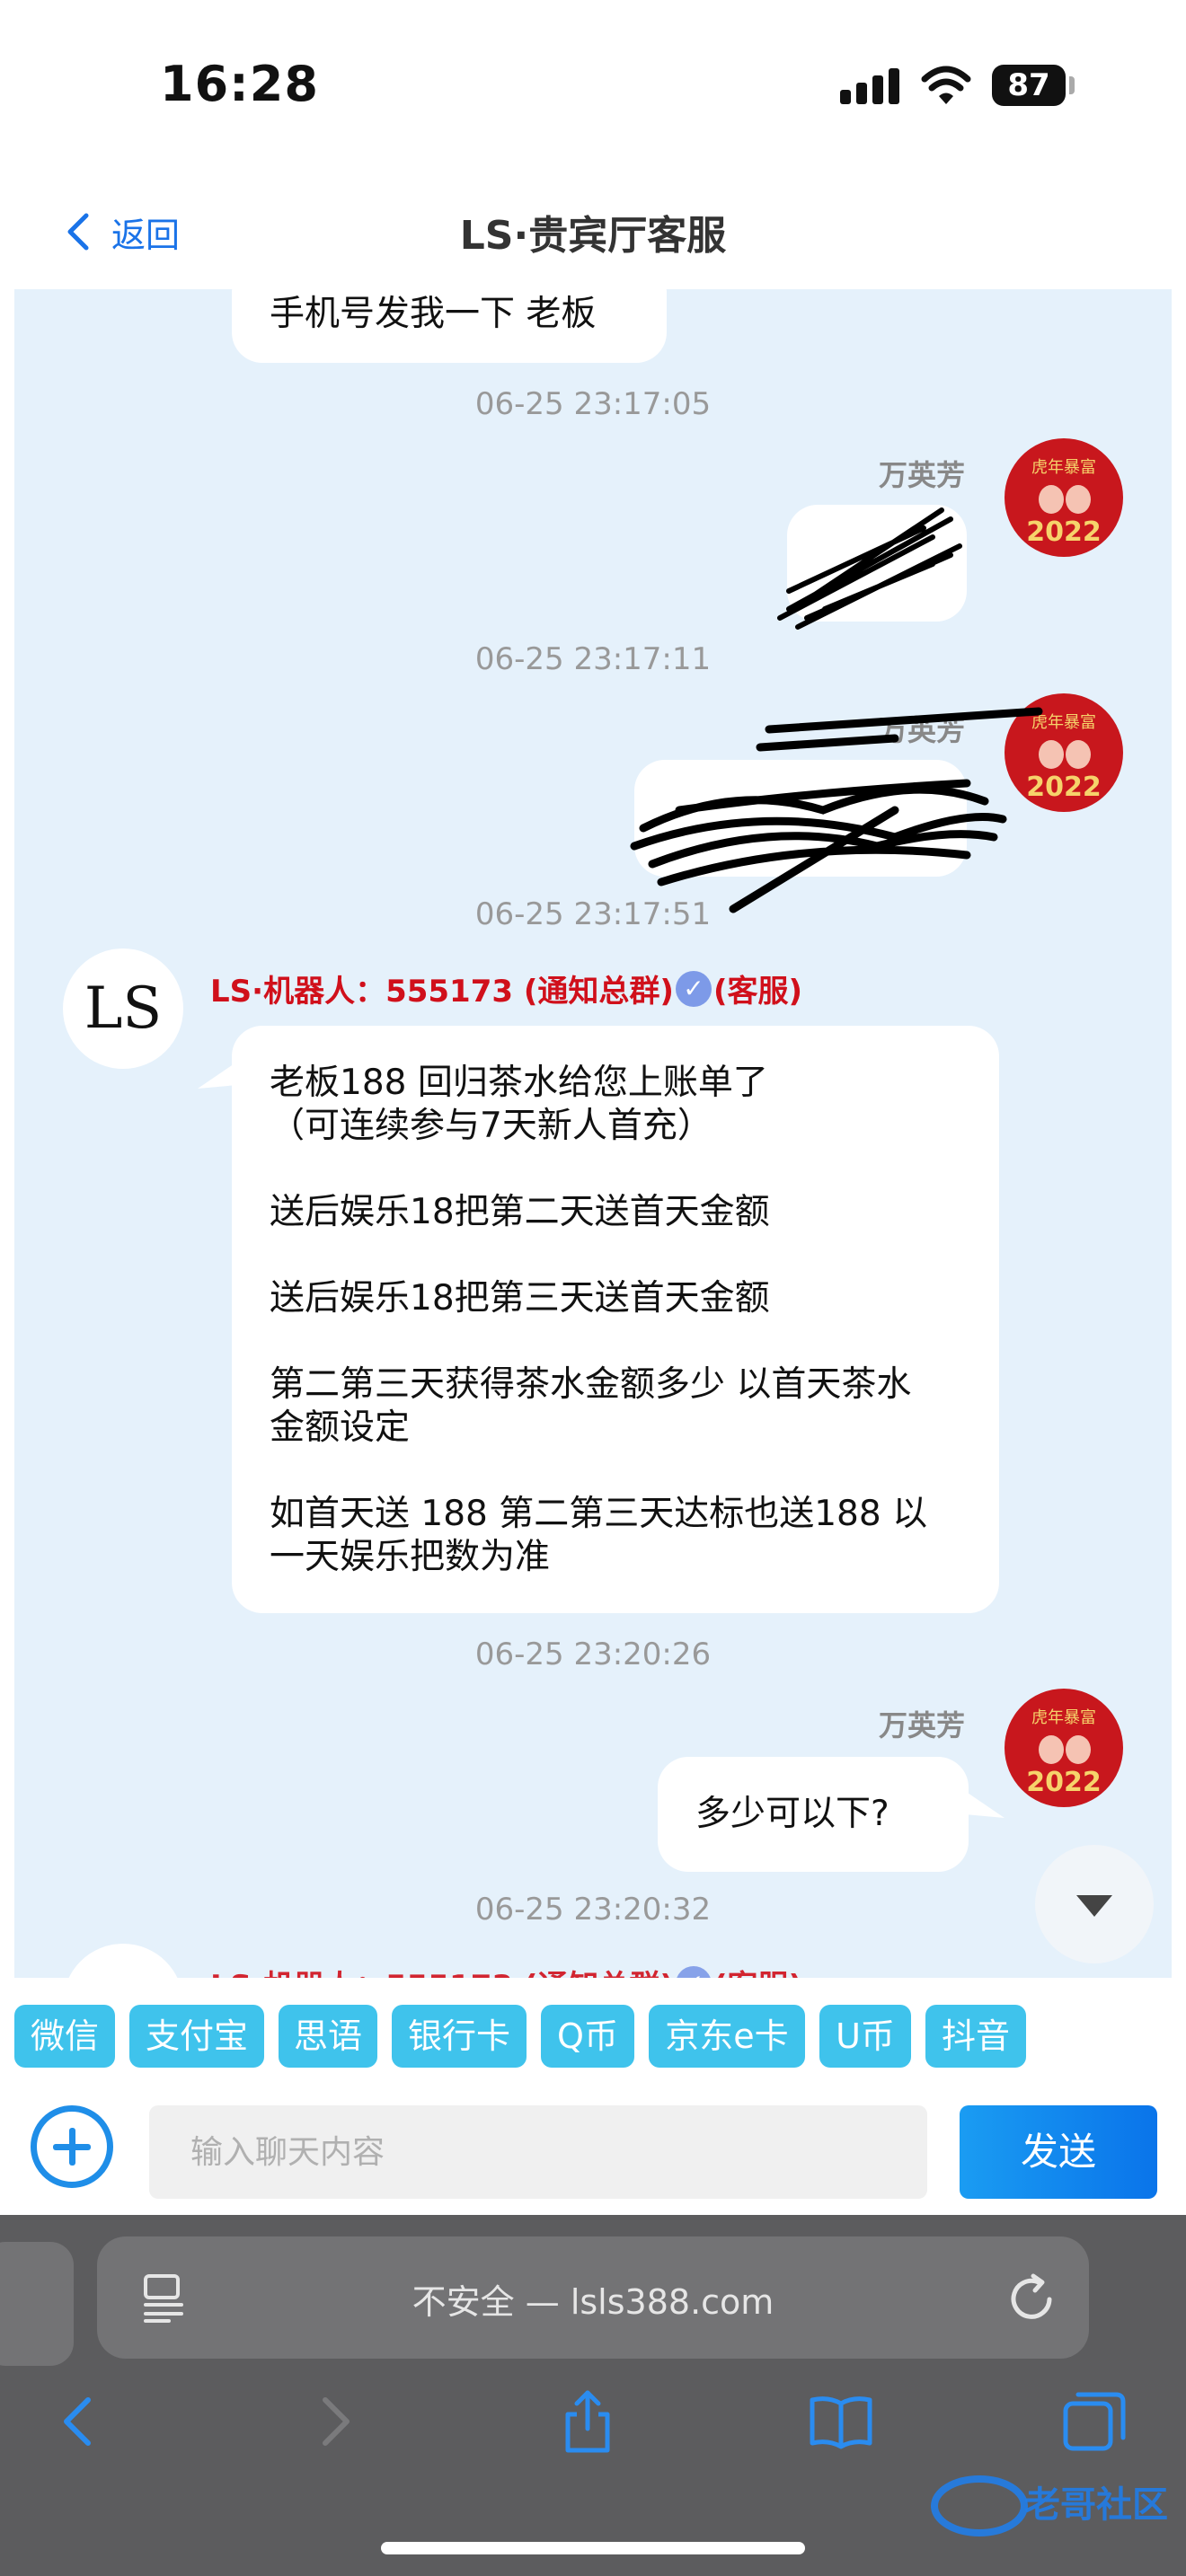  I want to click on message-text: 手机号发我一下 老板, so click(433, 314).